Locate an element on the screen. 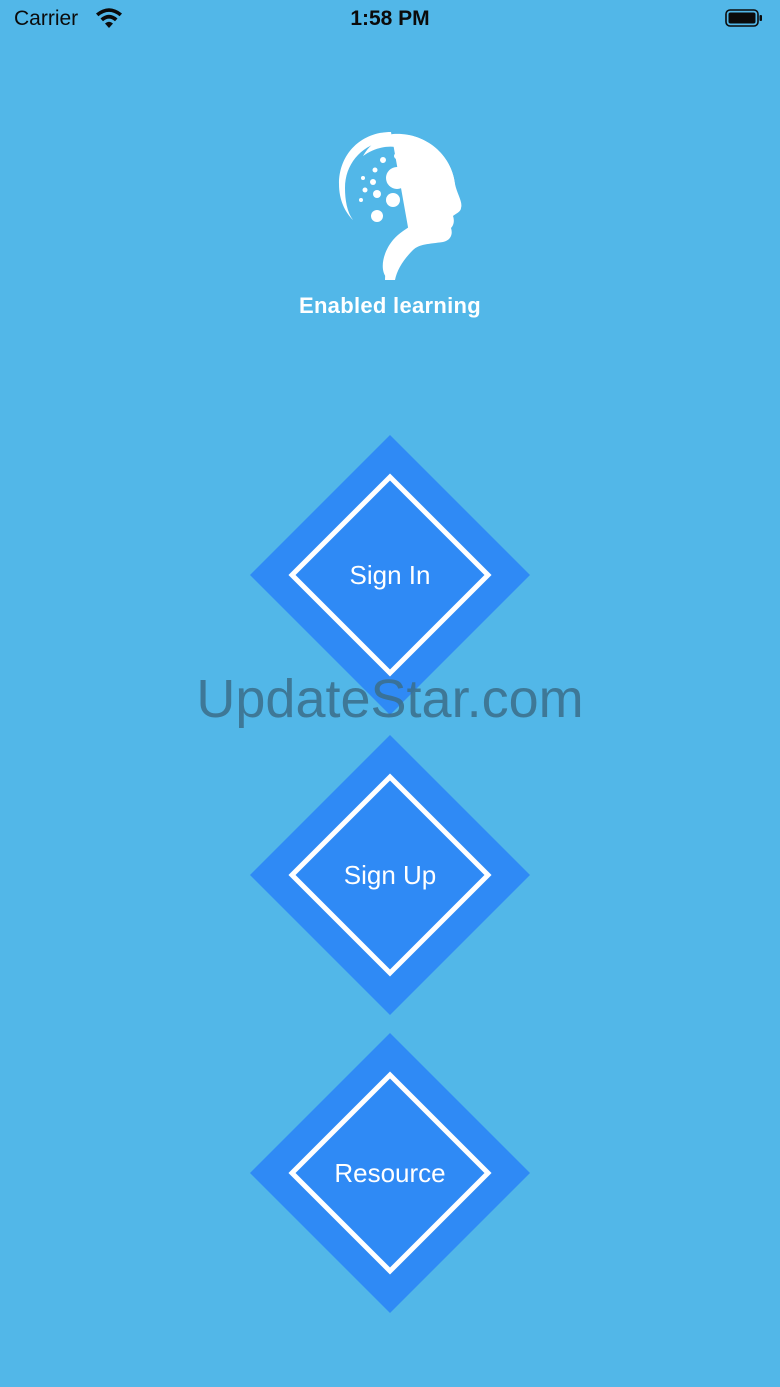 Image resolution: width=780 pixels, height=1387 pixels. sign-in-button: Sign In is located at coordinates (390, 575).